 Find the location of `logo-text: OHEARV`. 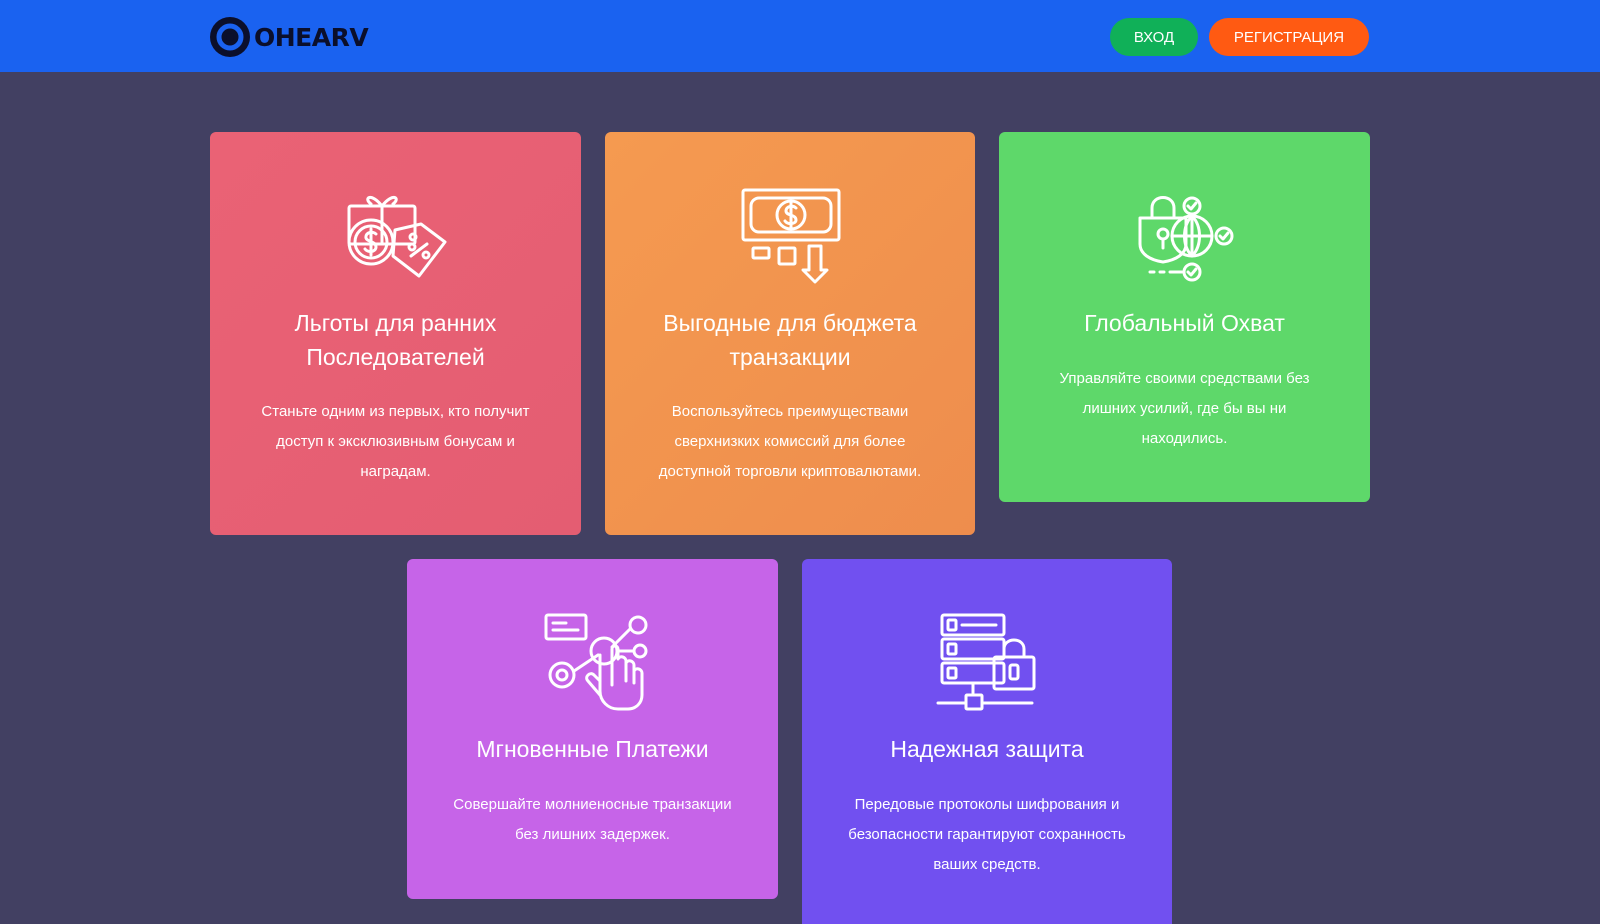

logo-text: OHEARV is located at coordinates (311, 37).